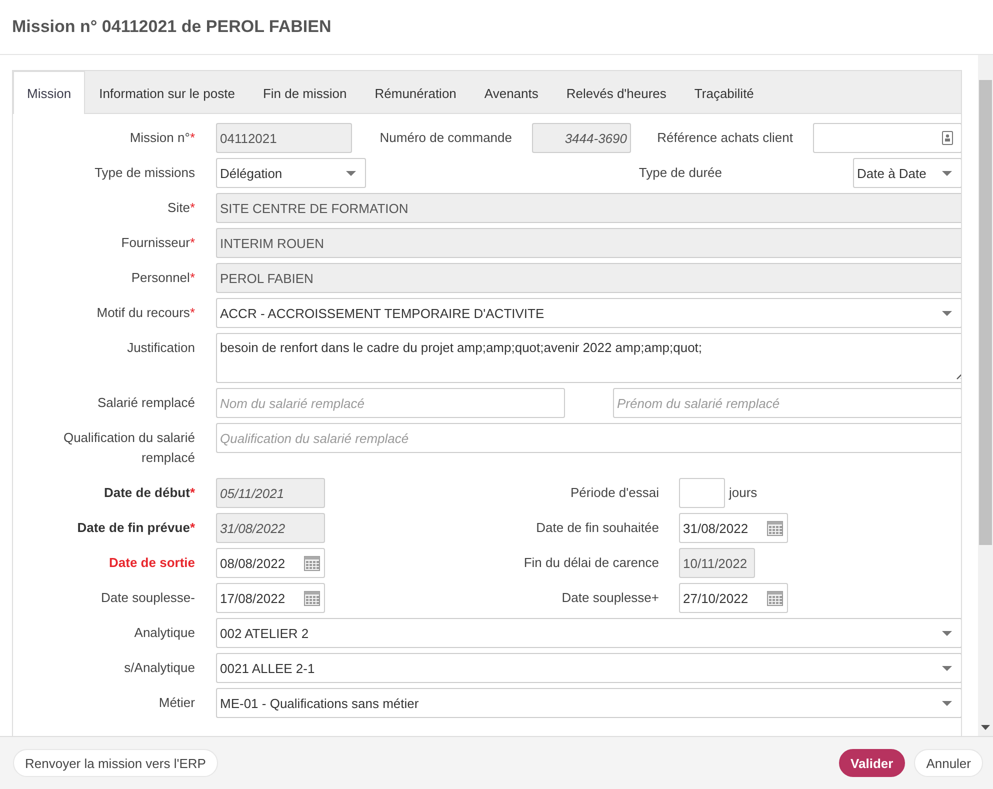 The width and height of the screenshot is (993, 789). Describe the element at coordinates (597, 528) in the screenshot. I see `field-label: Date de fin souhaitée` at that location.